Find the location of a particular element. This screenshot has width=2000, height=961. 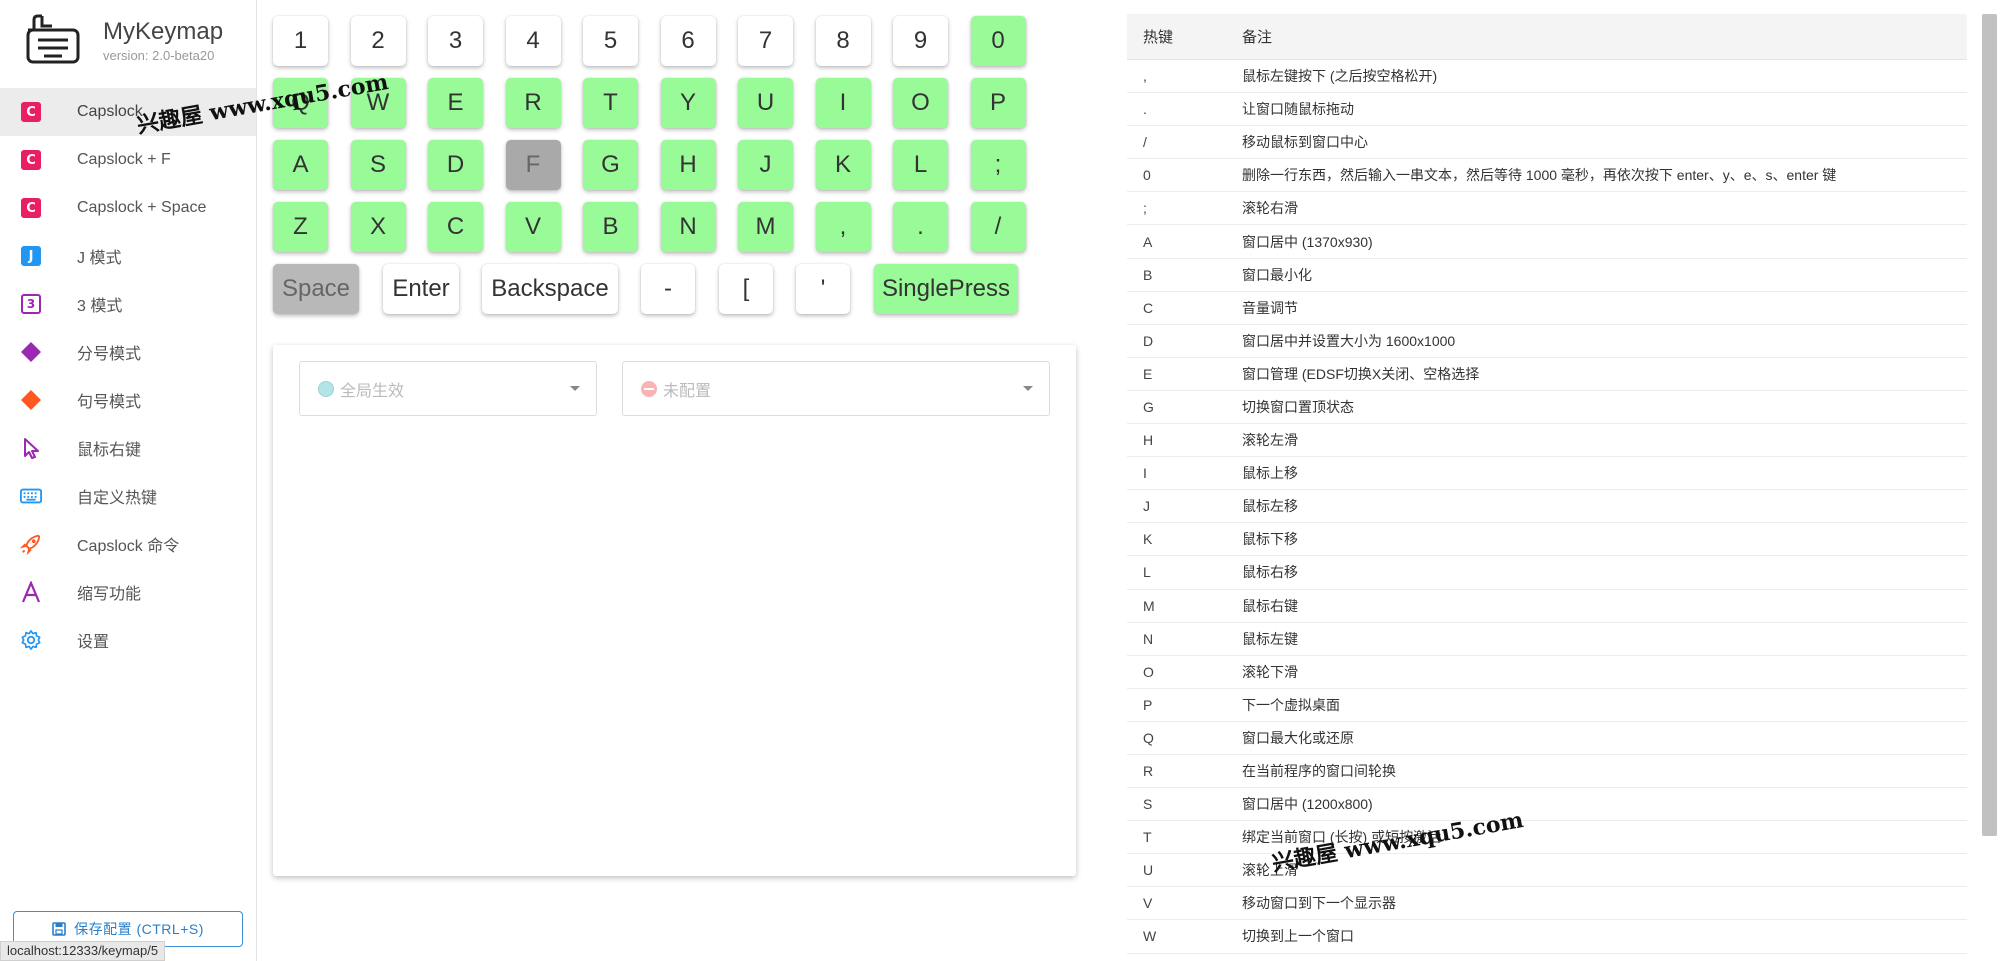

globe-icon is located at coordinates (326, 388).